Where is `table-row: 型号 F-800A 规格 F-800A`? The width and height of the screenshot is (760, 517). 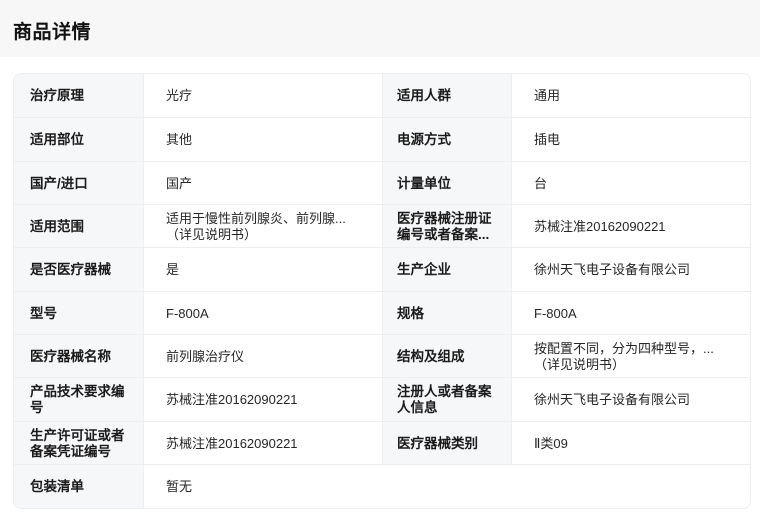
table-row: 型号 F-800A 规格 F-800A is located at coordinates (382, 313).